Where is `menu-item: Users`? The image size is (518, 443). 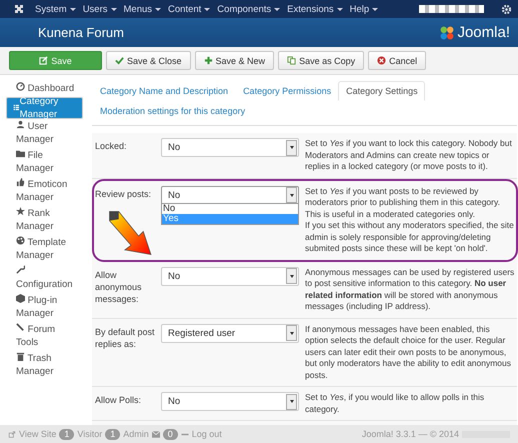
menu-item: Users is located at coordinates (99, 9).